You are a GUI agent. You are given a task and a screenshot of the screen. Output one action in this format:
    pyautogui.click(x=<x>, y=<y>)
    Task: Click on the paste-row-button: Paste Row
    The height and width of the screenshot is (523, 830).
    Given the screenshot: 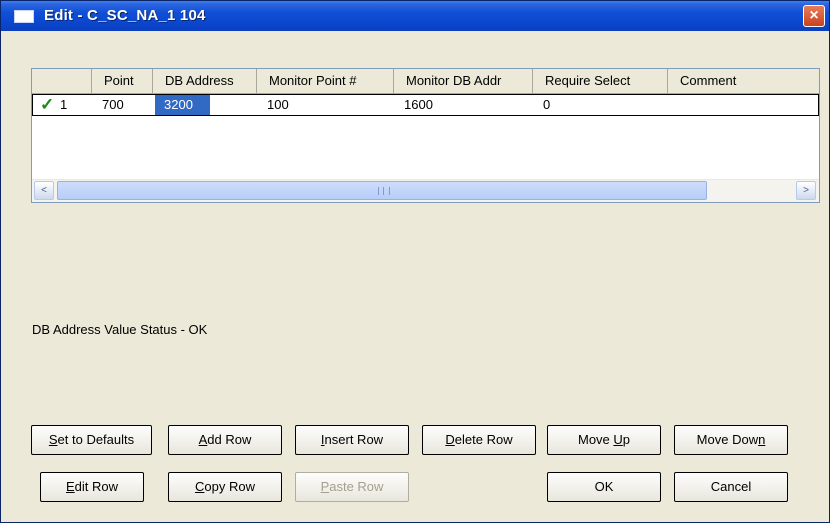 What is the action you would take?
    pyautogui.click(x=352, y=487)
    